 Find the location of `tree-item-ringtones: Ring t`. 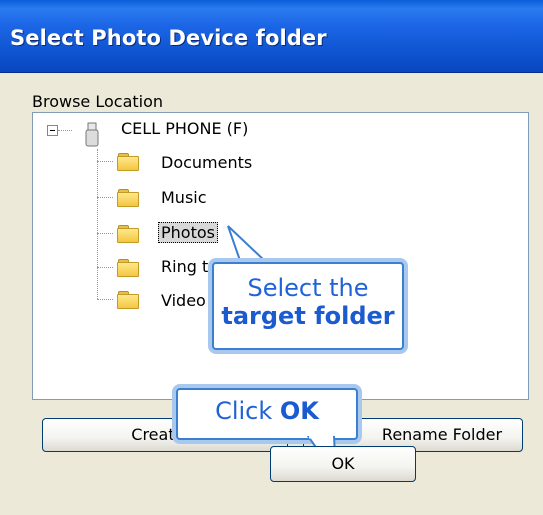

tree-item-ringtones: Ring t is located at coordinates (184, 266).